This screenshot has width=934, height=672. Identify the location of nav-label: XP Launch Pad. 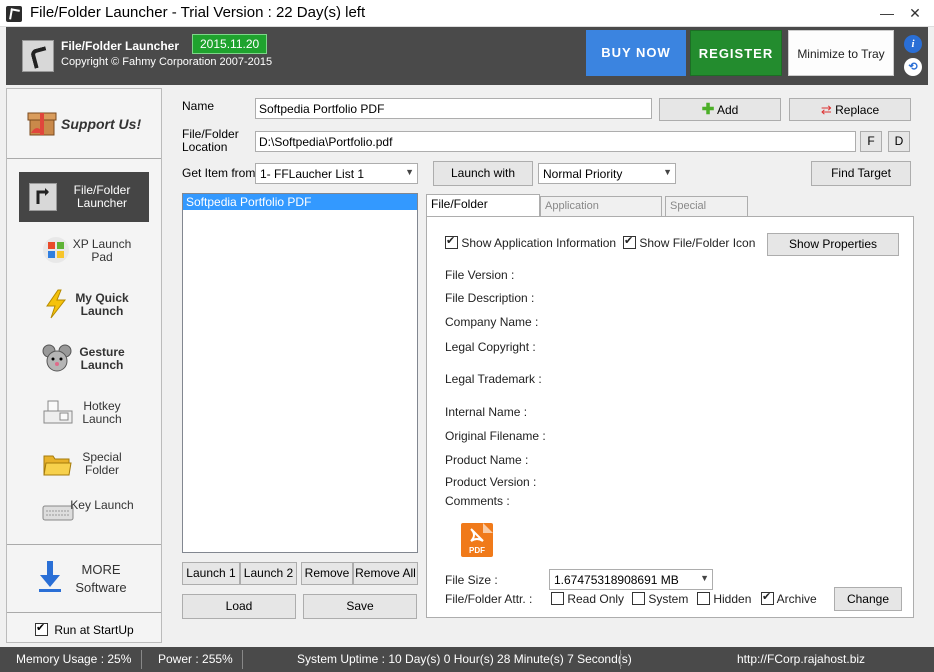
(102, 250).